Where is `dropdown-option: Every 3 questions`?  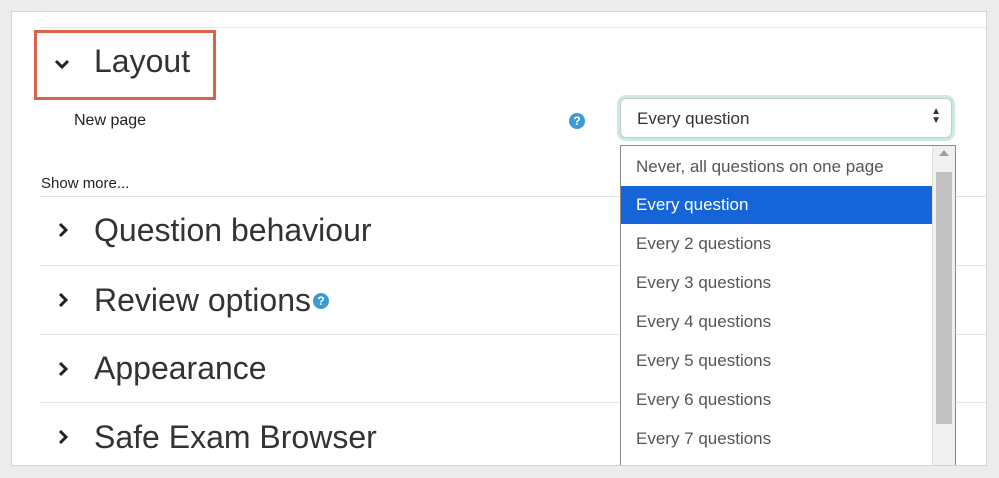 dropdown-option: Every 3 questions is located at coordinates (776, 283).